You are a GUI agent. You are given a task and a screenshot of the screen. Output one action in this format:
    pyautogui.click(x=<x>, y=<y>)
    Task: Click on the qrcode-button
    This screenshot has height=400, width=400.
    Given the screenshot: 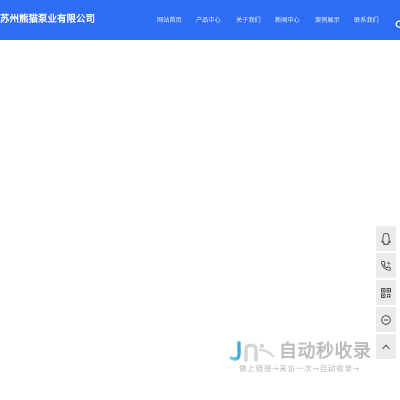 What is the action you would take?
    pyautogui.click(x=386, y=292)
    